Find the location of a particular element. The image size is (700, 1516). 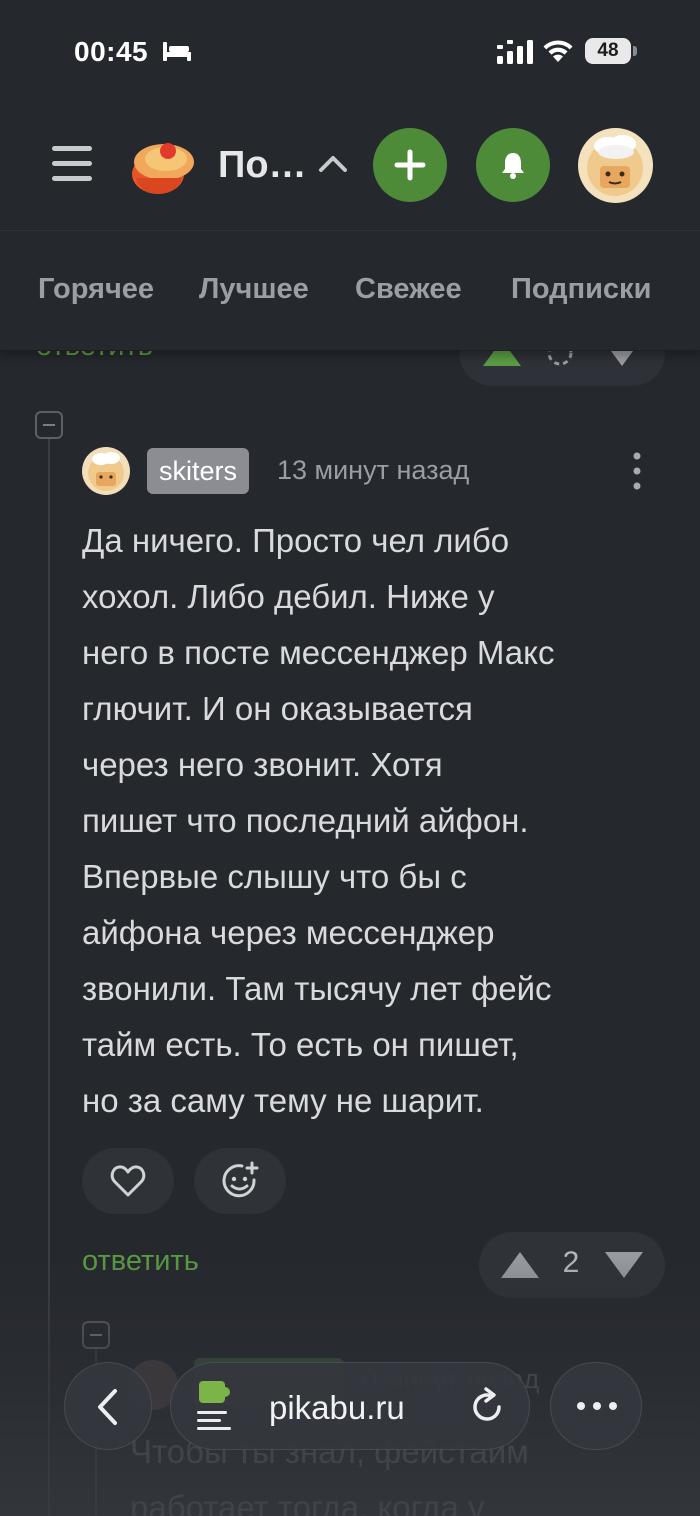

thread-line is located at coordinates (49, 977).